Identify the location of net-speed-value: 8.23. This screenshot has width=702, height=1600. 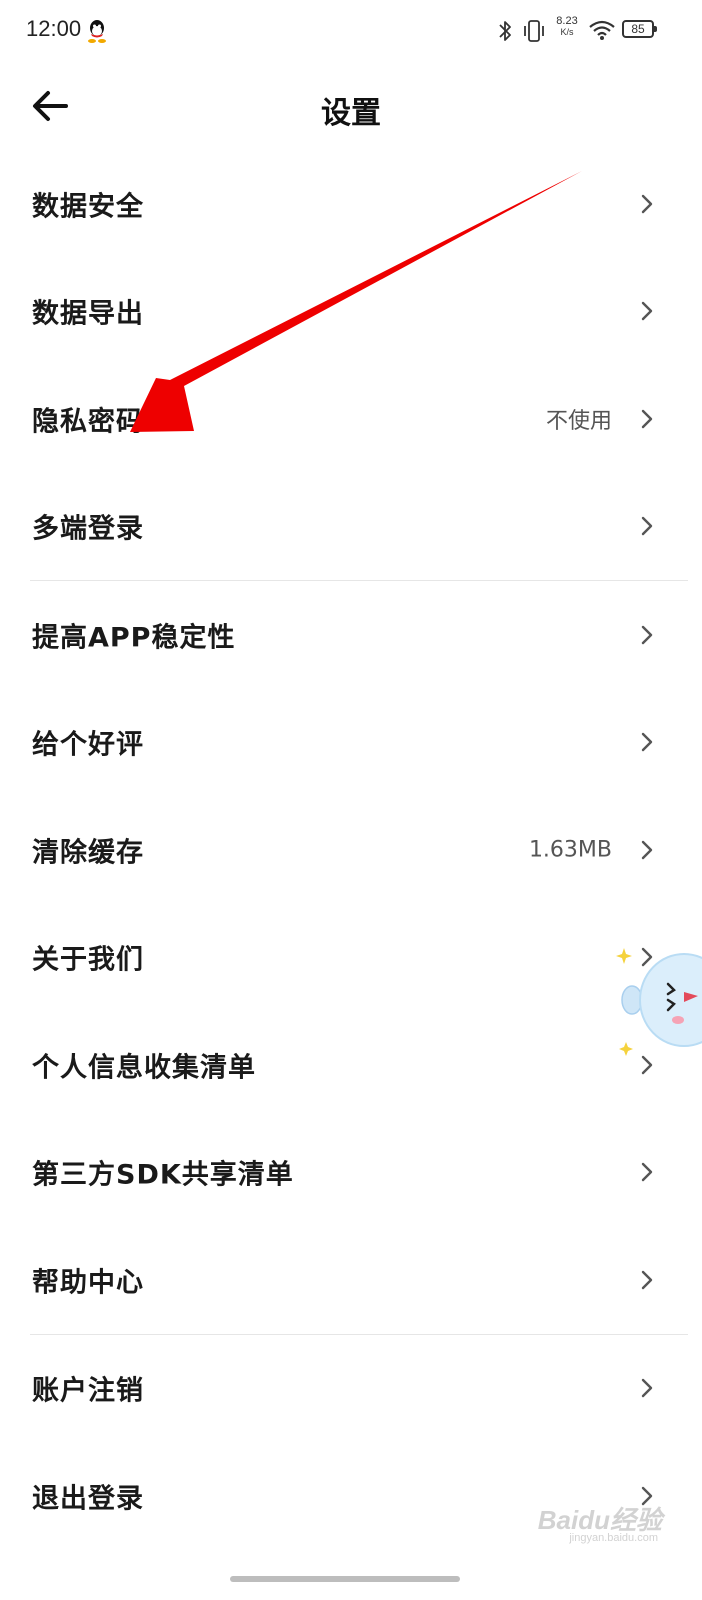
(567, 21).